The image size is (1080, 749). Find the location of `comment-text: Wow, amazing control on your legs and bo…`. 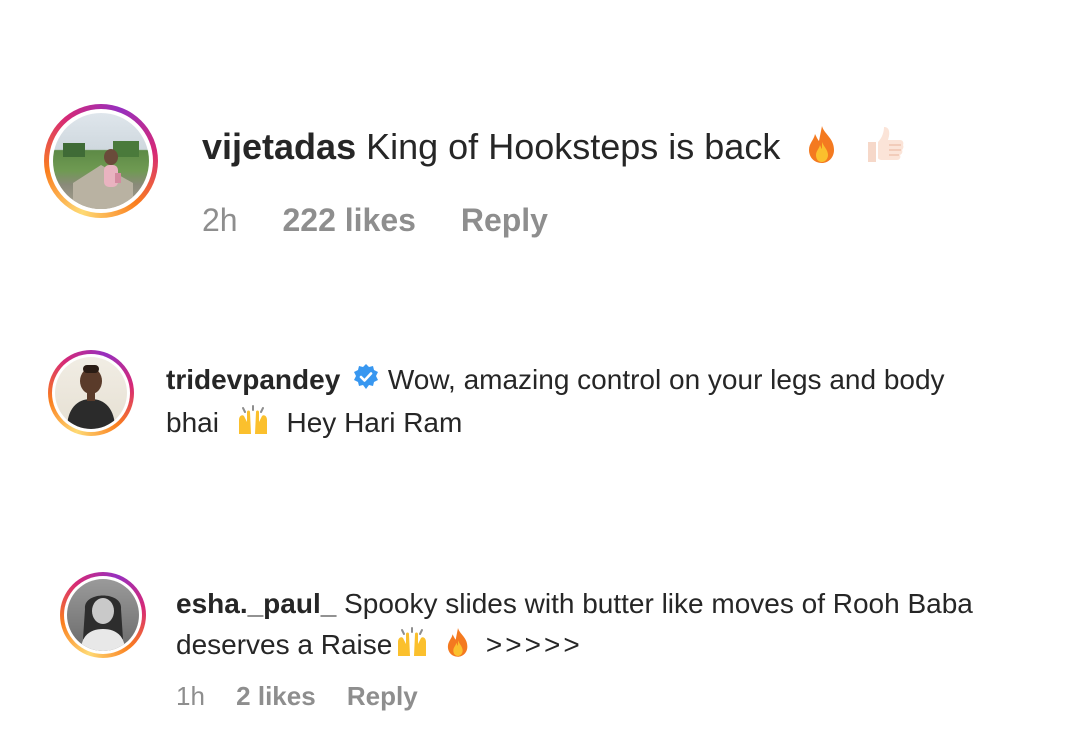

comment-text: Wow, amazing control on your legs and bo… is located at coordinates (666, 379).